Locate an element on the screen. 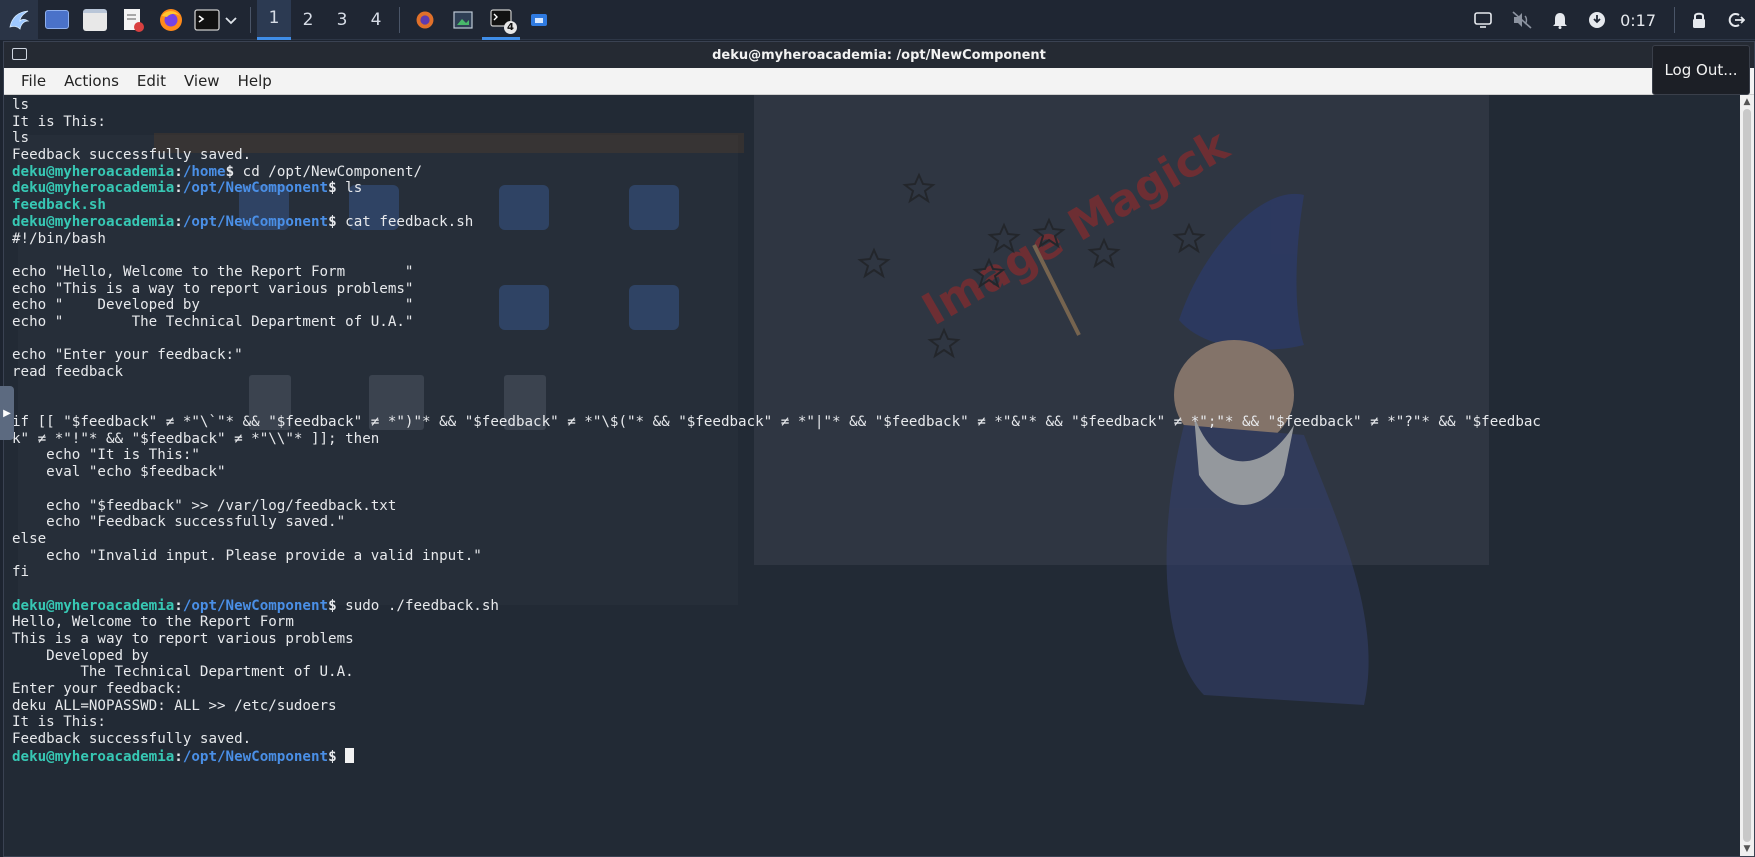 Image resolution: width=1755 pixels, height=857 pixels. workspace-4-button: 4 is located at coordinates (376, 20).